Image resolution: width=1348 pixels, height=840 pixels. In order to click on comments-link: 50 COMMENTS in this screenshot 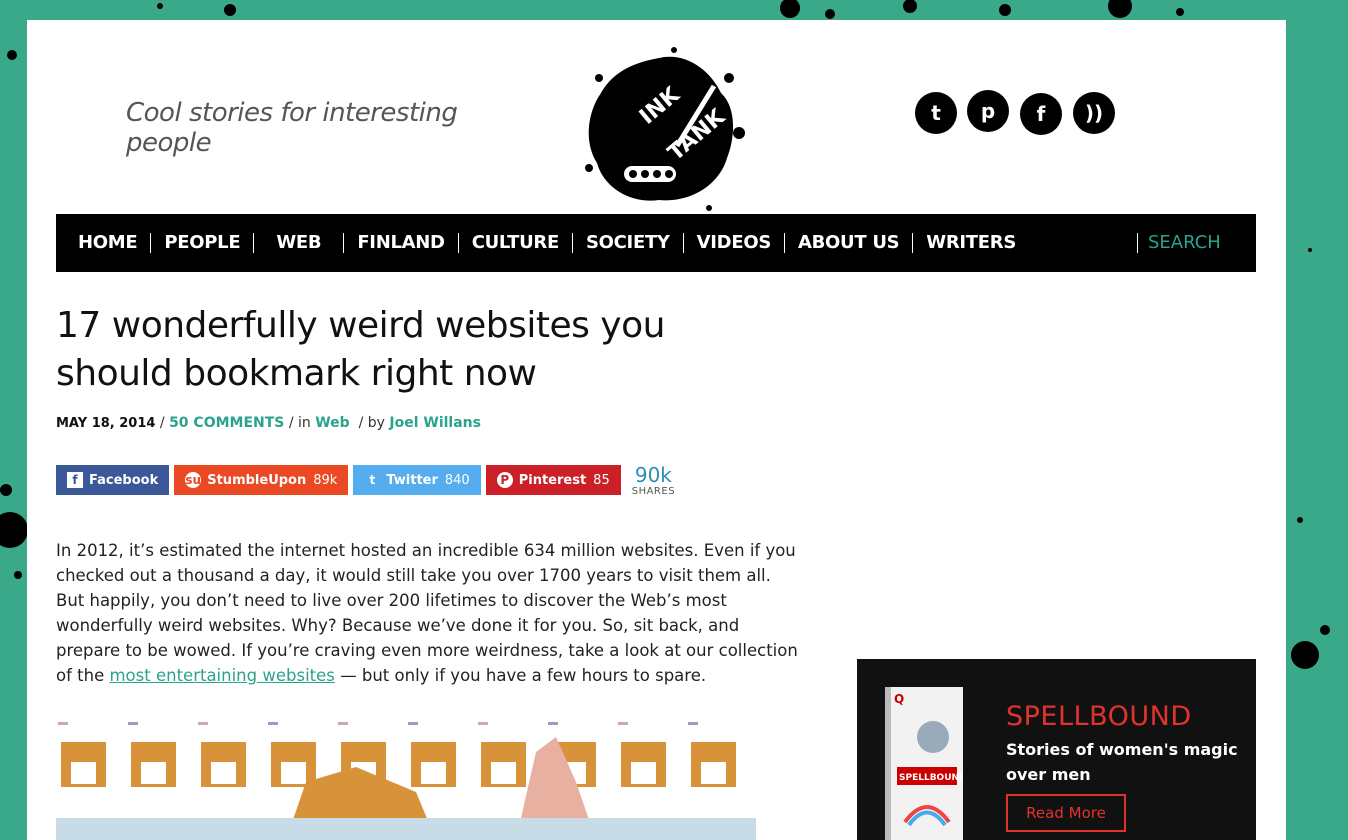, I will do `click(226, 423)`.